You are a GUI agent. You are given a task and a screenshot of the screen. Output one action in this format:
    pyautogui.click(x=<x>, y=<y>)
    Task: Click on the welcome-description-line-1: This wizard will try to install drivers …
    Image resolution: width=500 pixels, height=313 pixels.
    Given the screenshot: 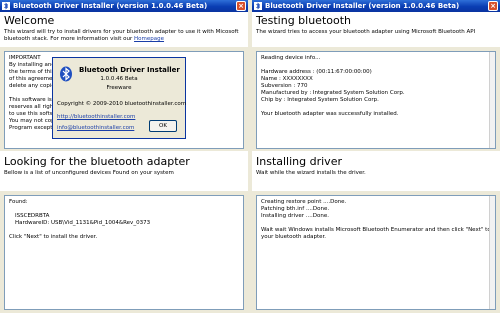 What is the action you would take?
    pyautogui.click(x=121, y=32)
    